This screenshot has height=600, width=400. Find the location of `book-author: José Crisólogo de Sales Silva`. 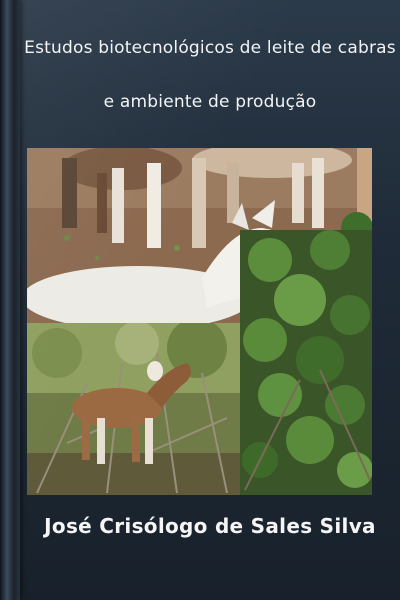

book-author: José Crisólogo de Sales Silva is located at coordinates (210, 526).